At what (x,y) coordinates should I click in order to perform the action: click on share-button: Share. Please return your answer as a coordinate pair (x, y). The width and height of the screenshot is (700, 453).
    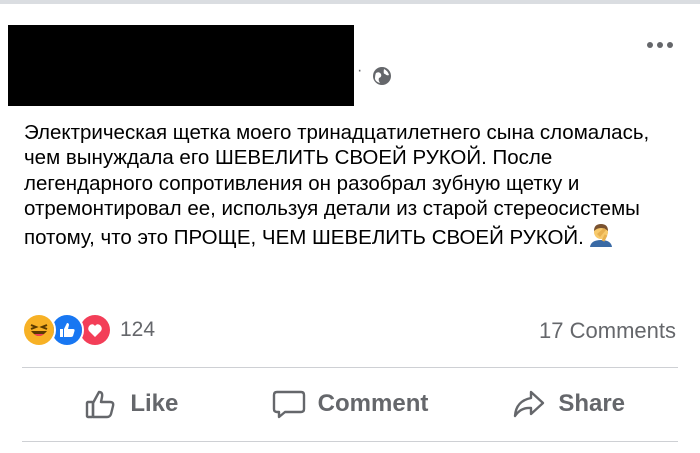
    Looking at the image, I should click on (568, 404).